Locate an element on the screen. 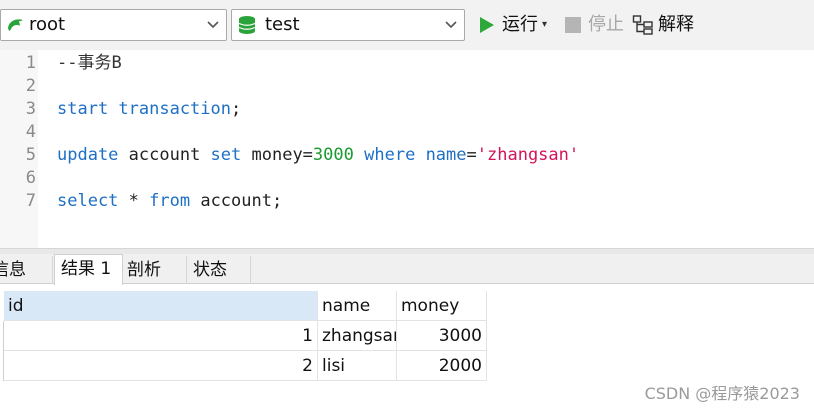  tab-status: 状态 is located at coordinates (219, 270).